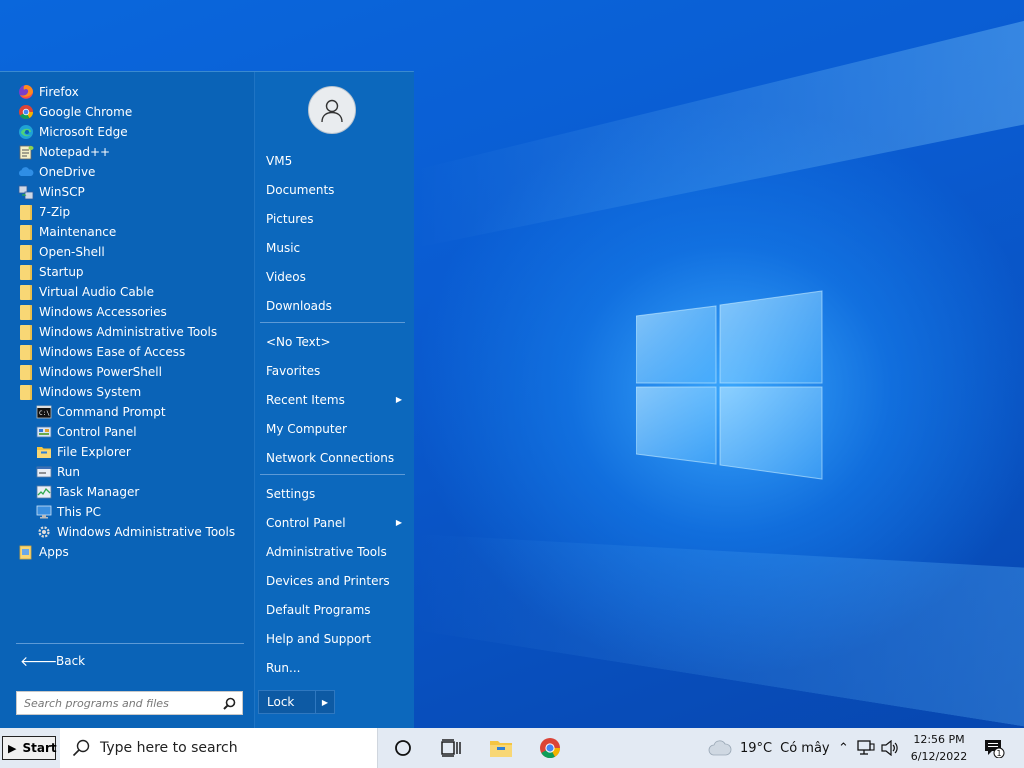 The image size is (1024, 768). I want to click on places-item-downloads: Downloads, so click(334, 305).